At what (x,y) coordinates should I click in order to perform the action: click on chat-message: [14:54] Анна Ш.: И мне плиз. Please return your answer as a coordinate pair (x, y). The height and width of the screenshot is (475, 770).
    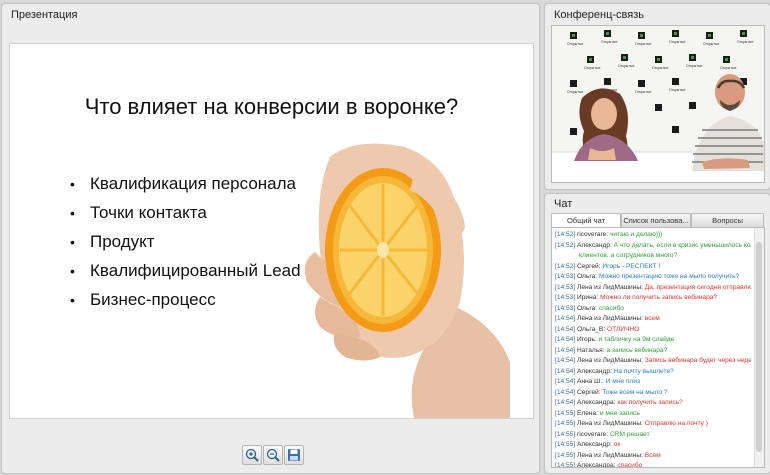
    Looking at the image, I should click on (653, 382).